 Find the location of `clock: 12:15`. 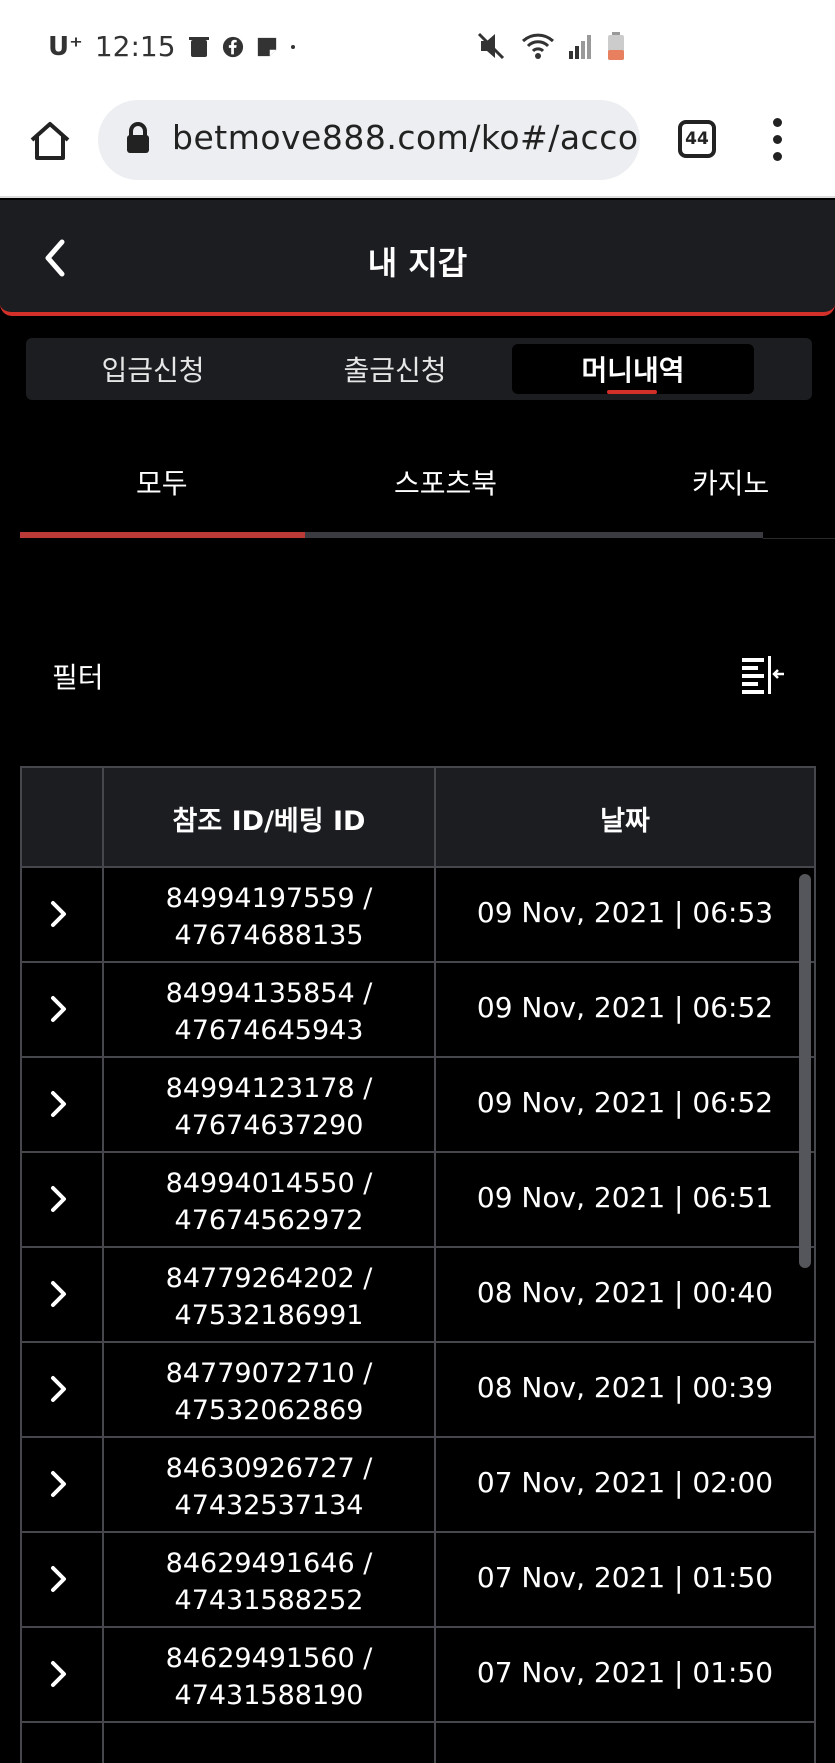

clock: 12:15 is located at coordinates (135, 46).